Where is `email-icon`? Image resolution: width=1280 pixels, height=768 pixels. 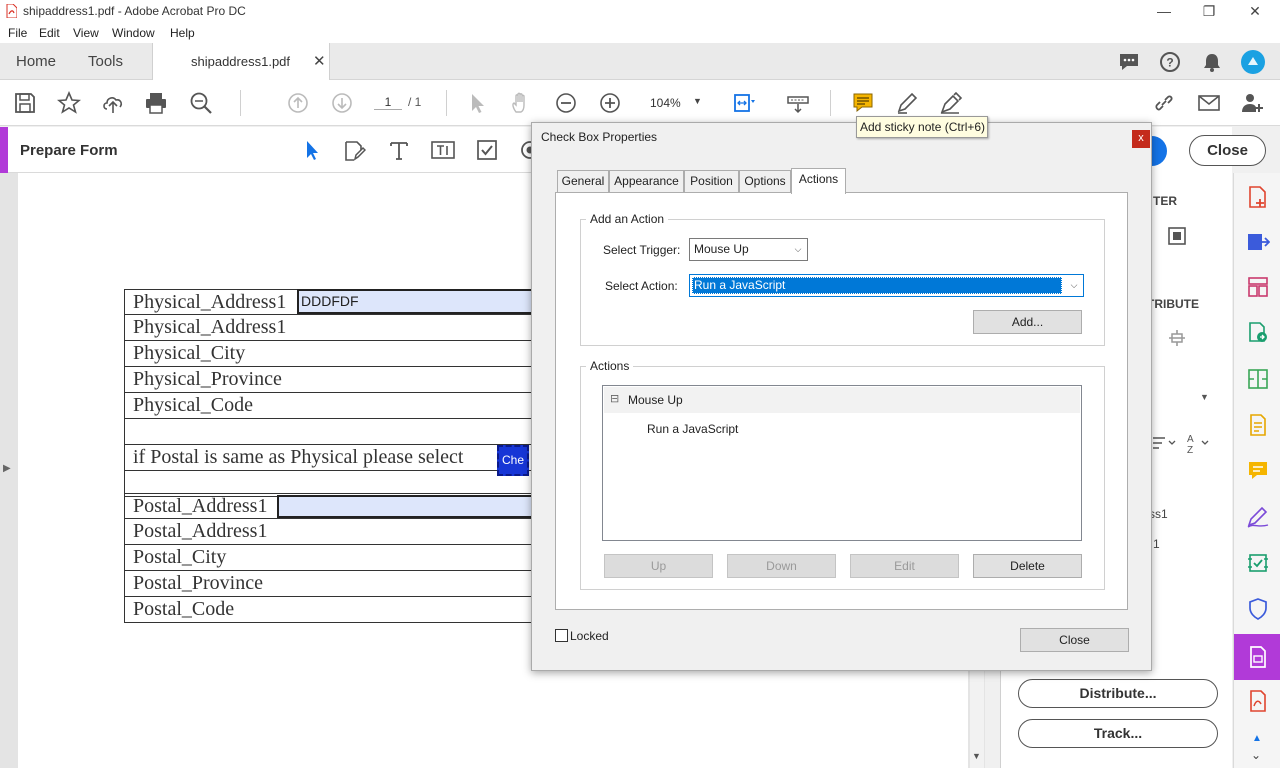 email-icon is located at coordinates (1209, 103).